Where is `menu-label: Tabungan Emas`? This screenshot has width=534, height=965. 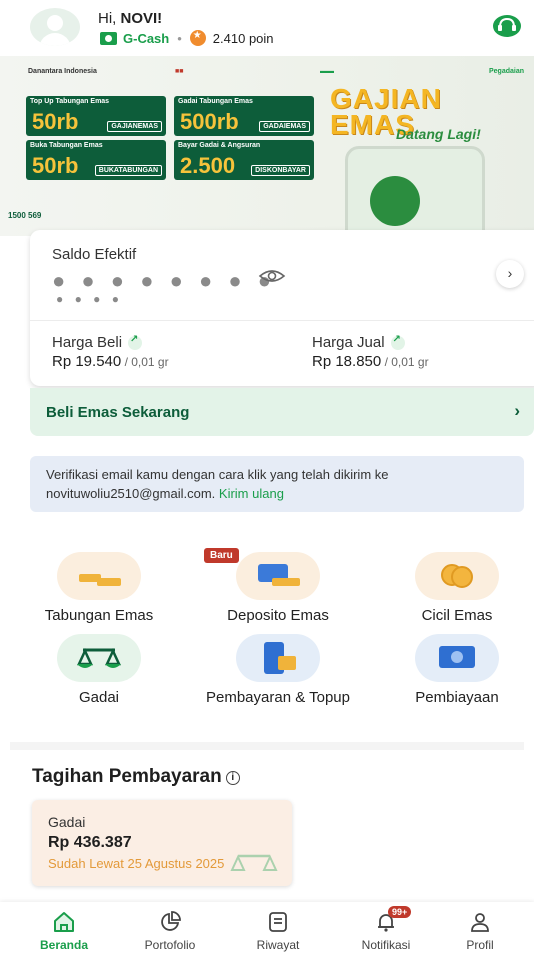
menu-label: Tabungan Emas is located at coordinates (99, 615).